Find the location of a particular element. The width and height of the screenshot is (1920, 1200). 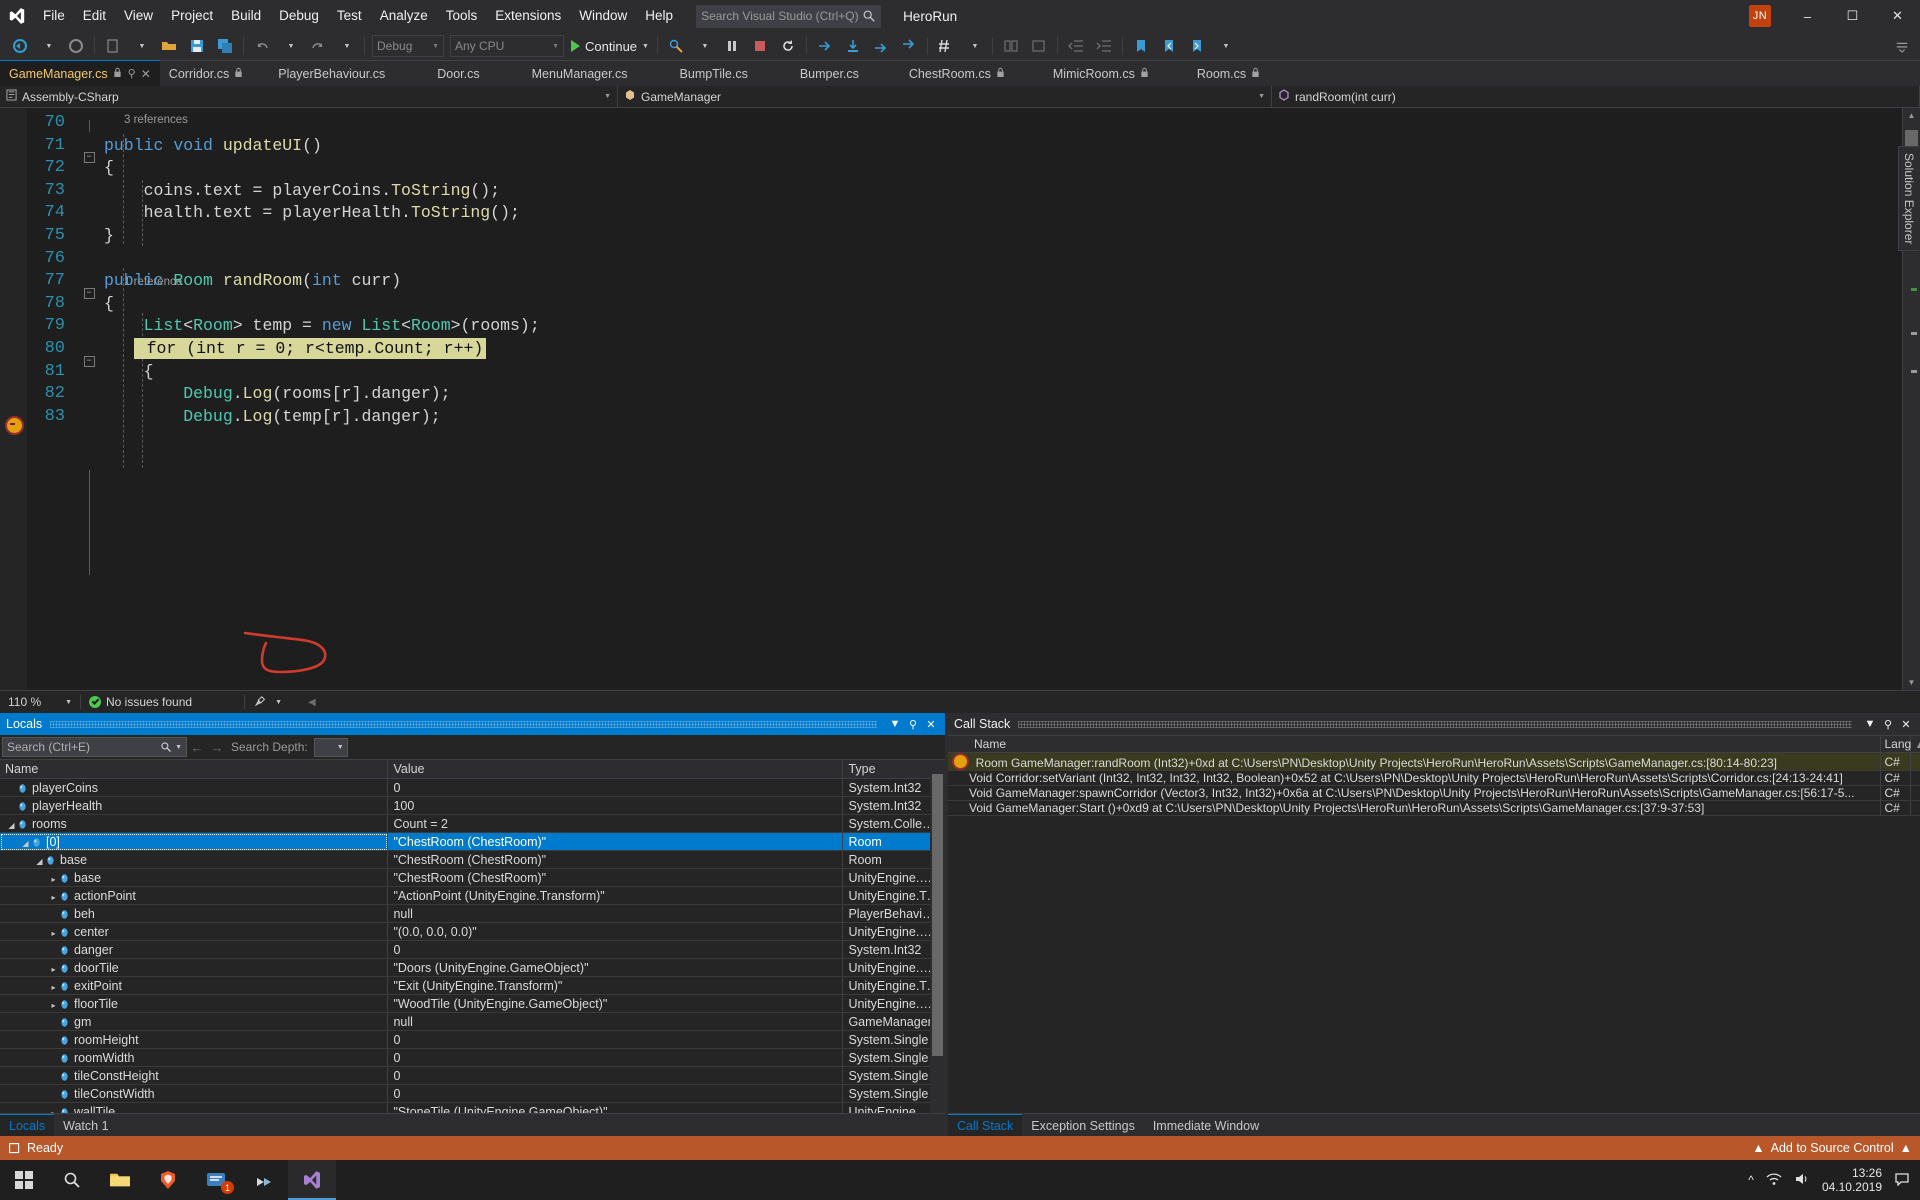

locals-cell-value: 100 is located at coordinates (615, 806).